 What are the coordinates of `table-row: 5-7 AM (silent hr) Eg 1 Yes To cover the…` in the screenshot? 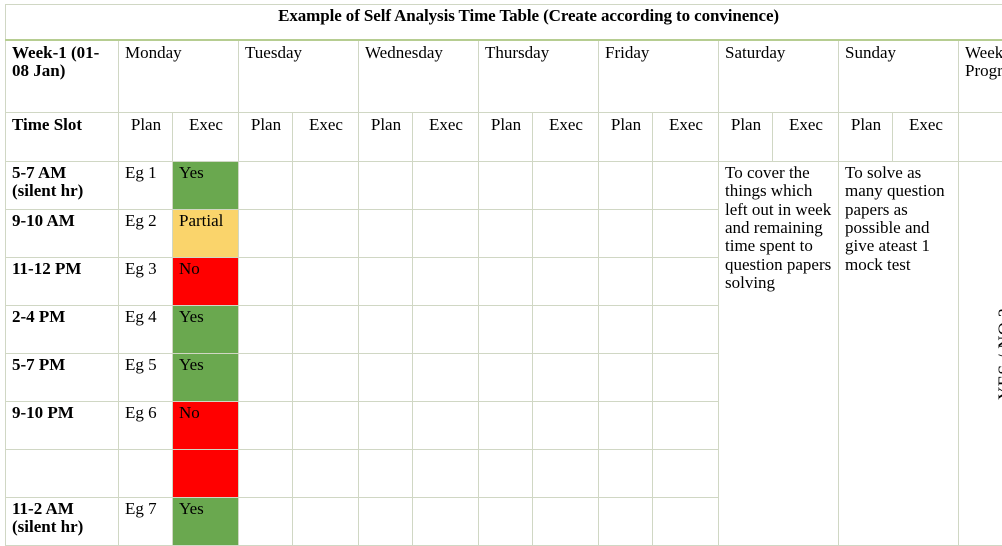 It's located at (504, 186).